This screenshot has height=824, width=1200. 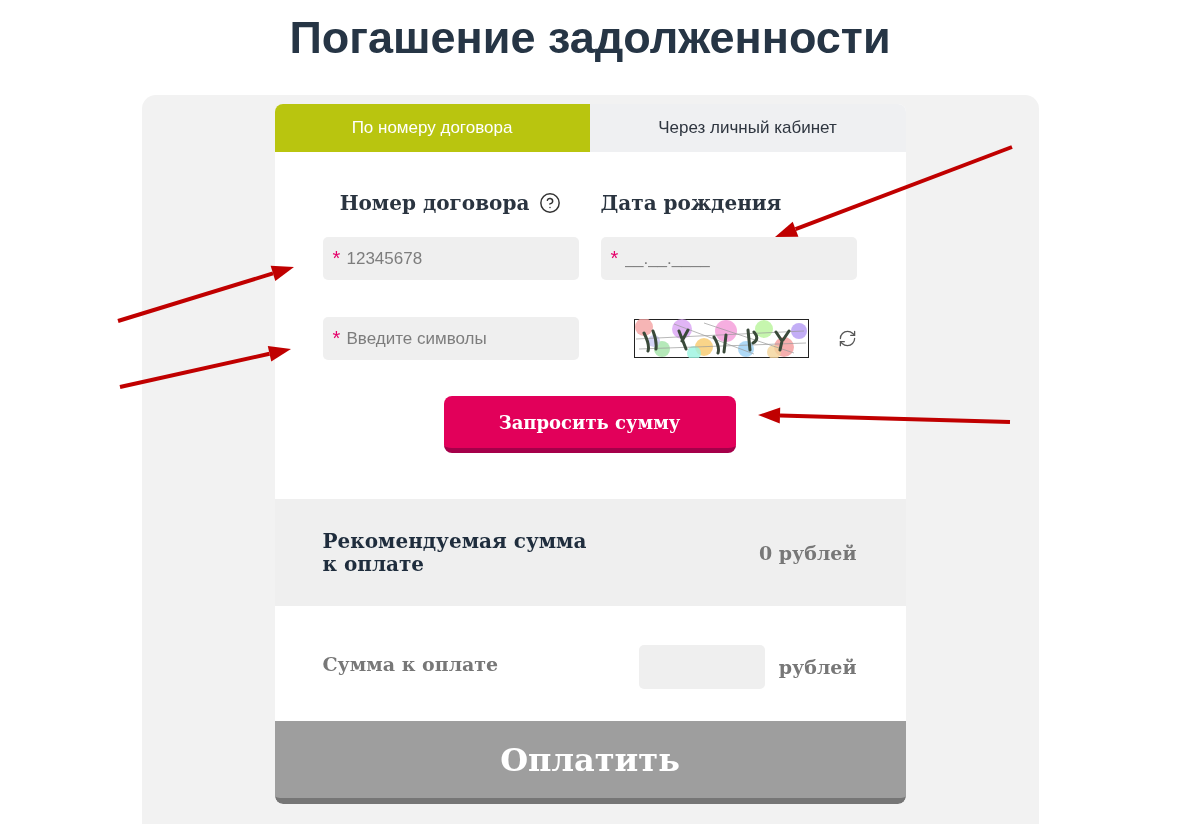 I want to click on amount-label: Сумма к оплате, so click(x=410, y=663).